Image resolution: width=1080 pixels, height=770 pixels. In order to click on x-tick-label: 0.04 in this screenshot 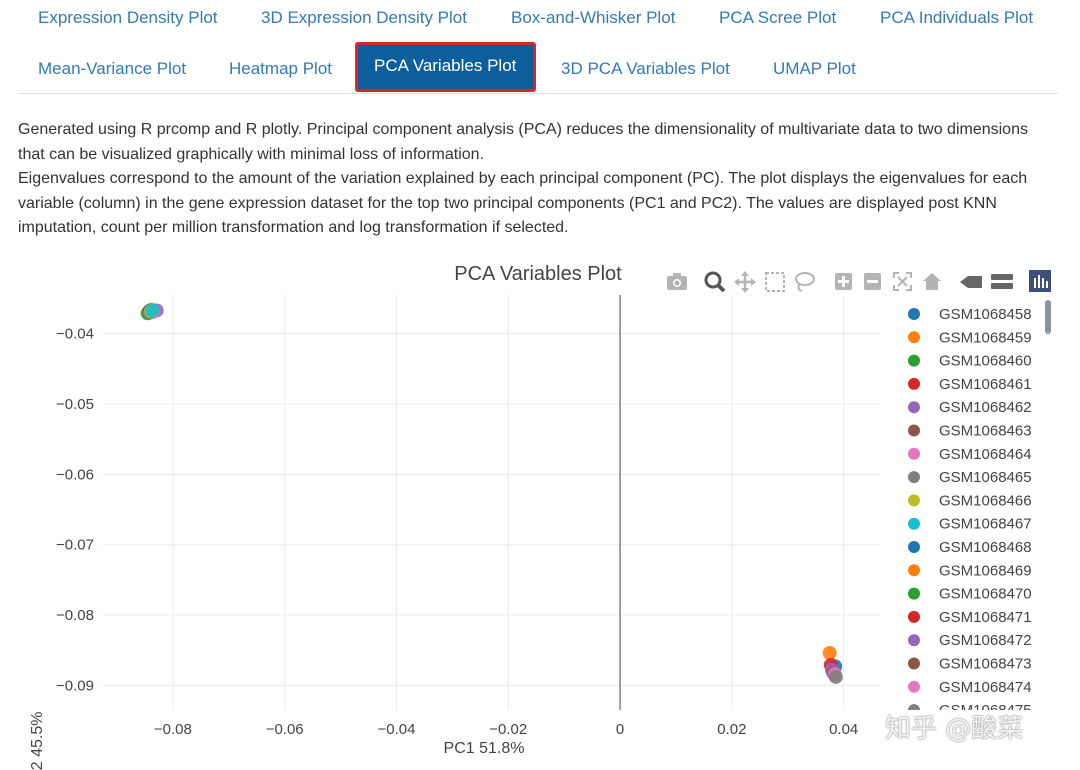, I will do `click(843, 729)`.